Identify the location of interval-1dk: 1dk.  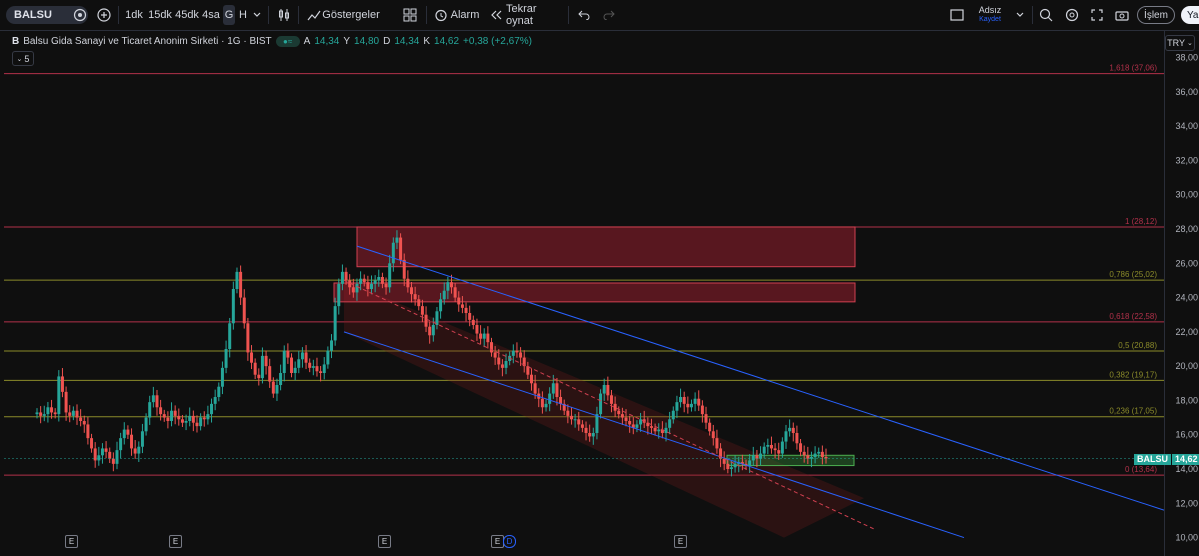
(134, 15).